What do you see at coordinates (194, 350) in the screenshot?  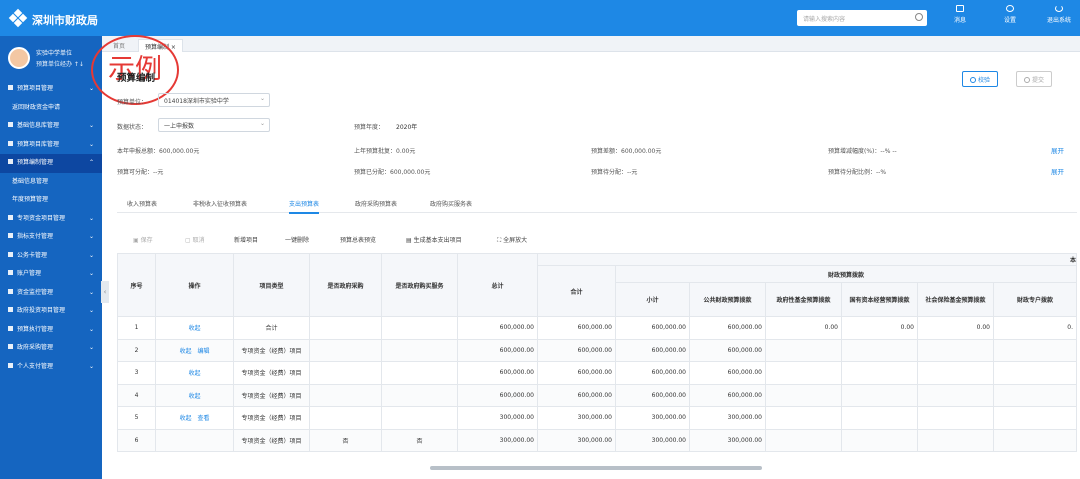 I see `cell-ops: 收起 编辑` at bounding box center [194, 350].